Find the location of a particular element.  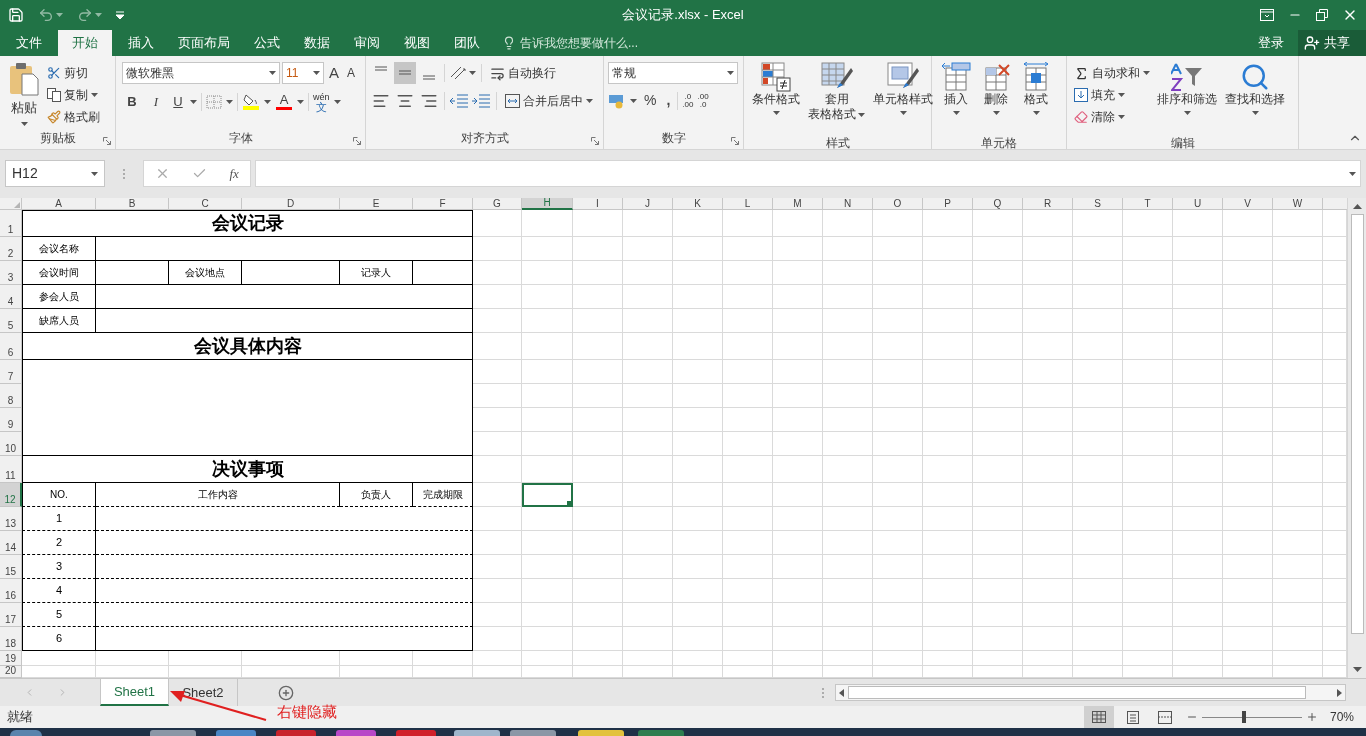

column-header: M is located at coordinates (798, 204).